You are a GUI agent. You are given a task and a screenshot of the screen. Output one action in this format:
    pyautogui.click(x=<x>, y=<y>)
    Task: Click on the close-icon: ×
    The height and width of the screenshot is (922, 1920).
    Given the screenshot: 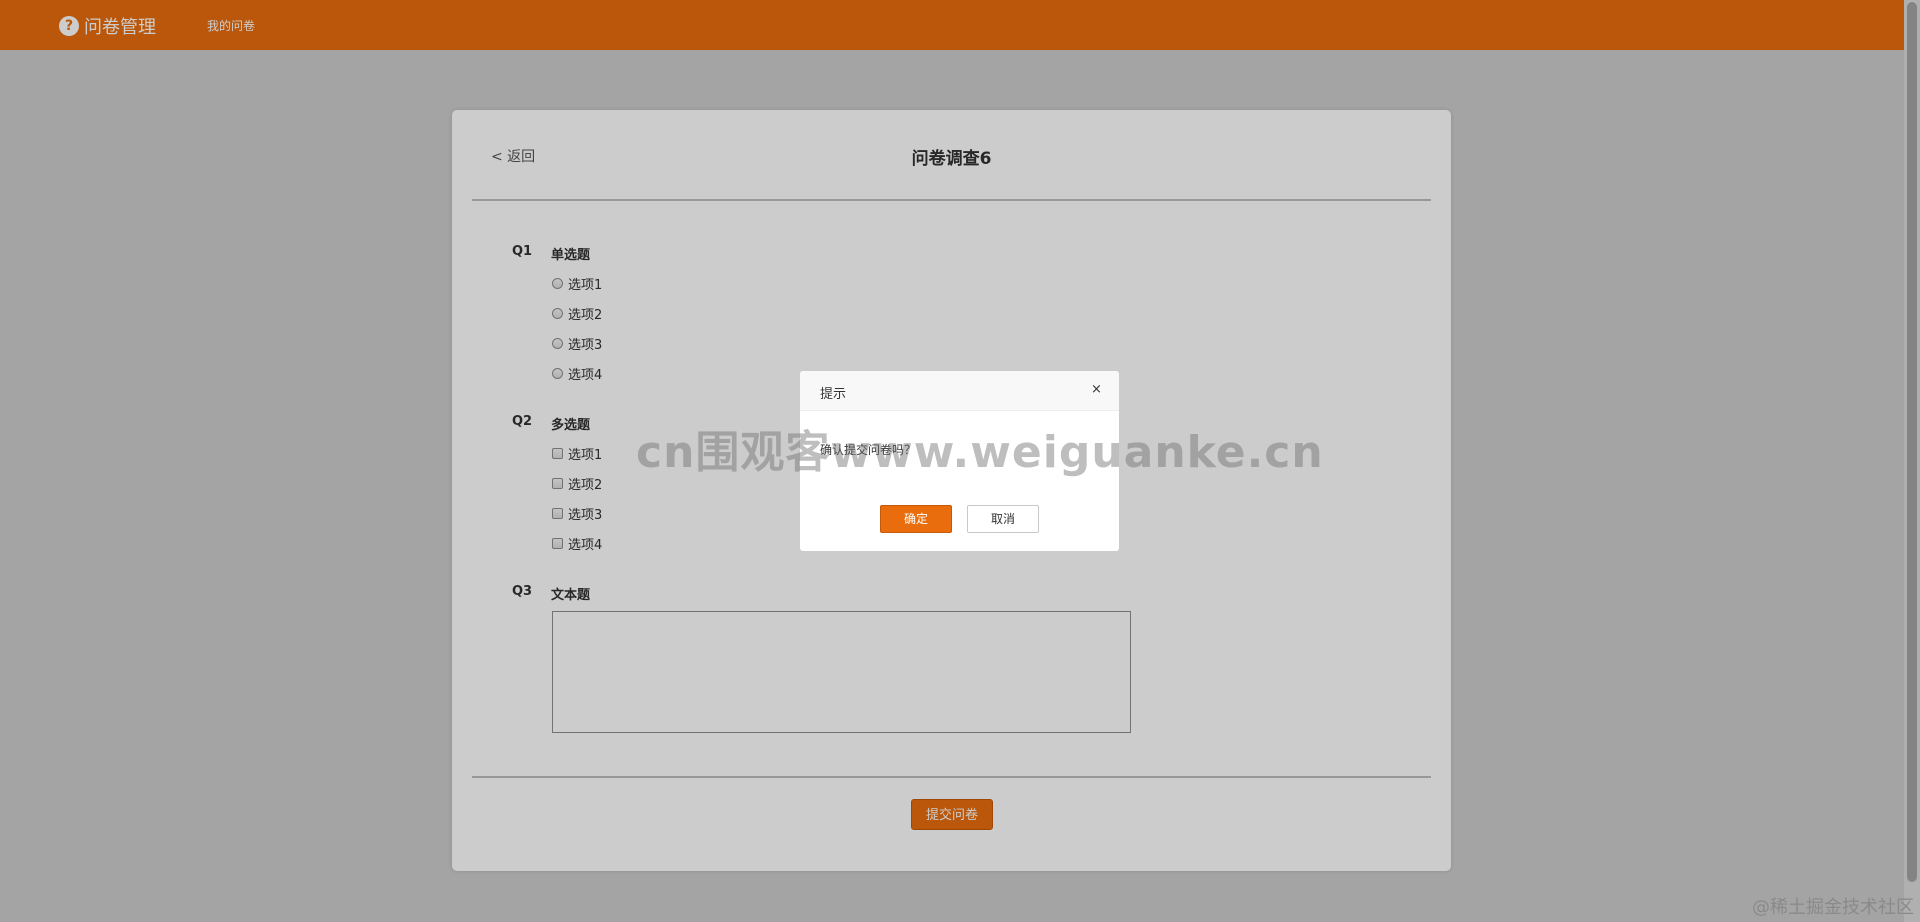 What is the action you would take?
    pyautogui.click(x=1096, y=389)
    